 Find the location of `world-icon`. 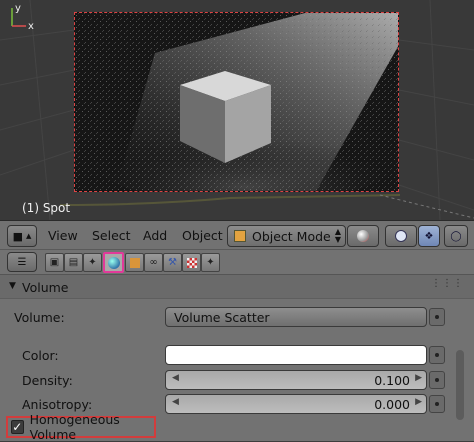

world-icon is located at coordinates (113, 262).